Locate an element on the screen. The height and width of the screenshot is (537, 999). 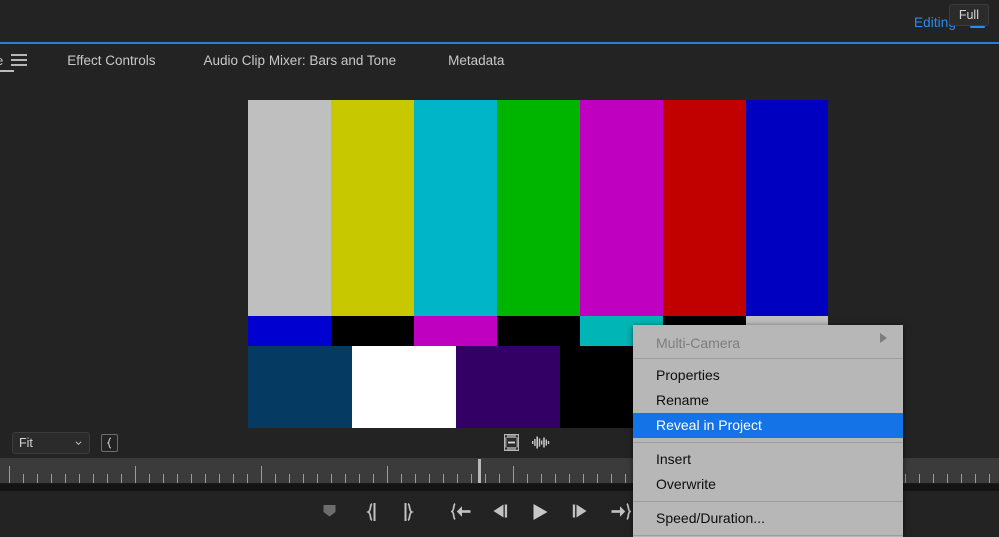
playback-resolution-dropdown: Full is located at coordinates (968, 15).